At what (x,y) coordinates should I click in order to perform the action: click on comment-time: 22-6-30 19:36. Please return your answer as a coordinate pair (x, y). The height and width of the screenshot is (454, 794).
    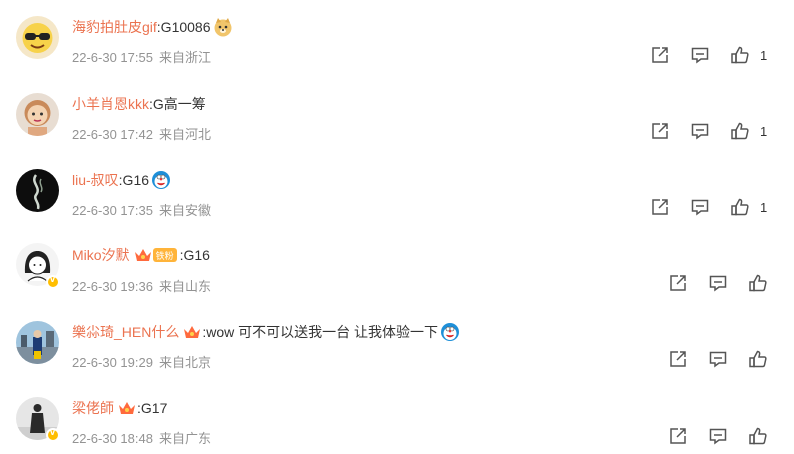
    Looking at the image, I should click on (112, 286).